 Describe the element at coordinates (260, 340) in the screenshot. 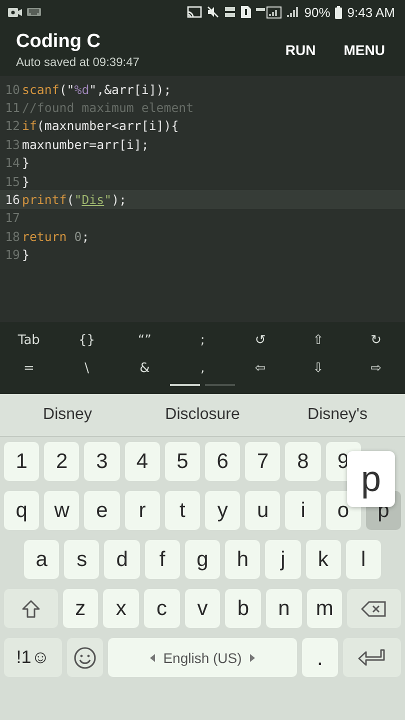

I see `symbol-key: ↺` at that location.